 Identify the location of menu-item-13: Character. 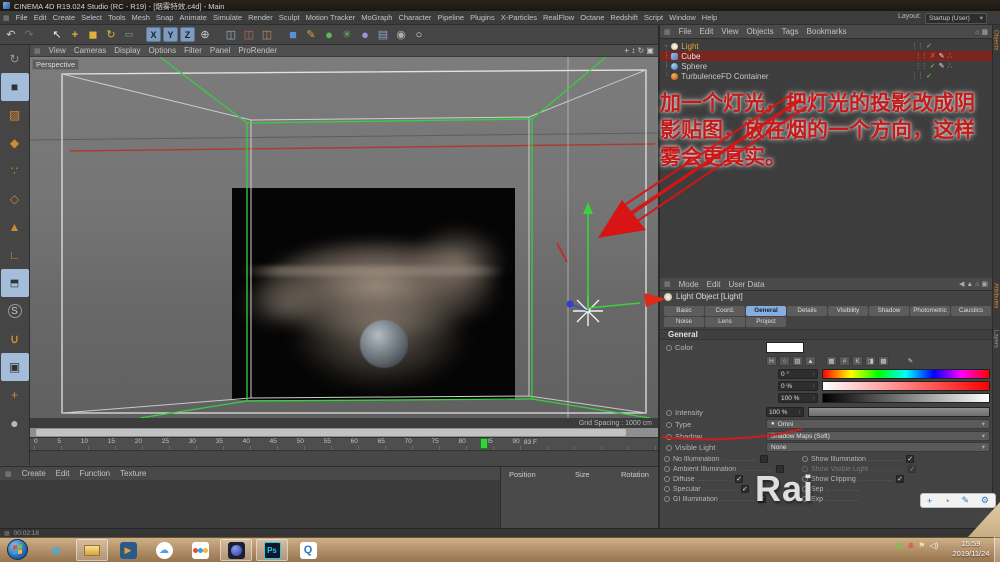
(414, 17).